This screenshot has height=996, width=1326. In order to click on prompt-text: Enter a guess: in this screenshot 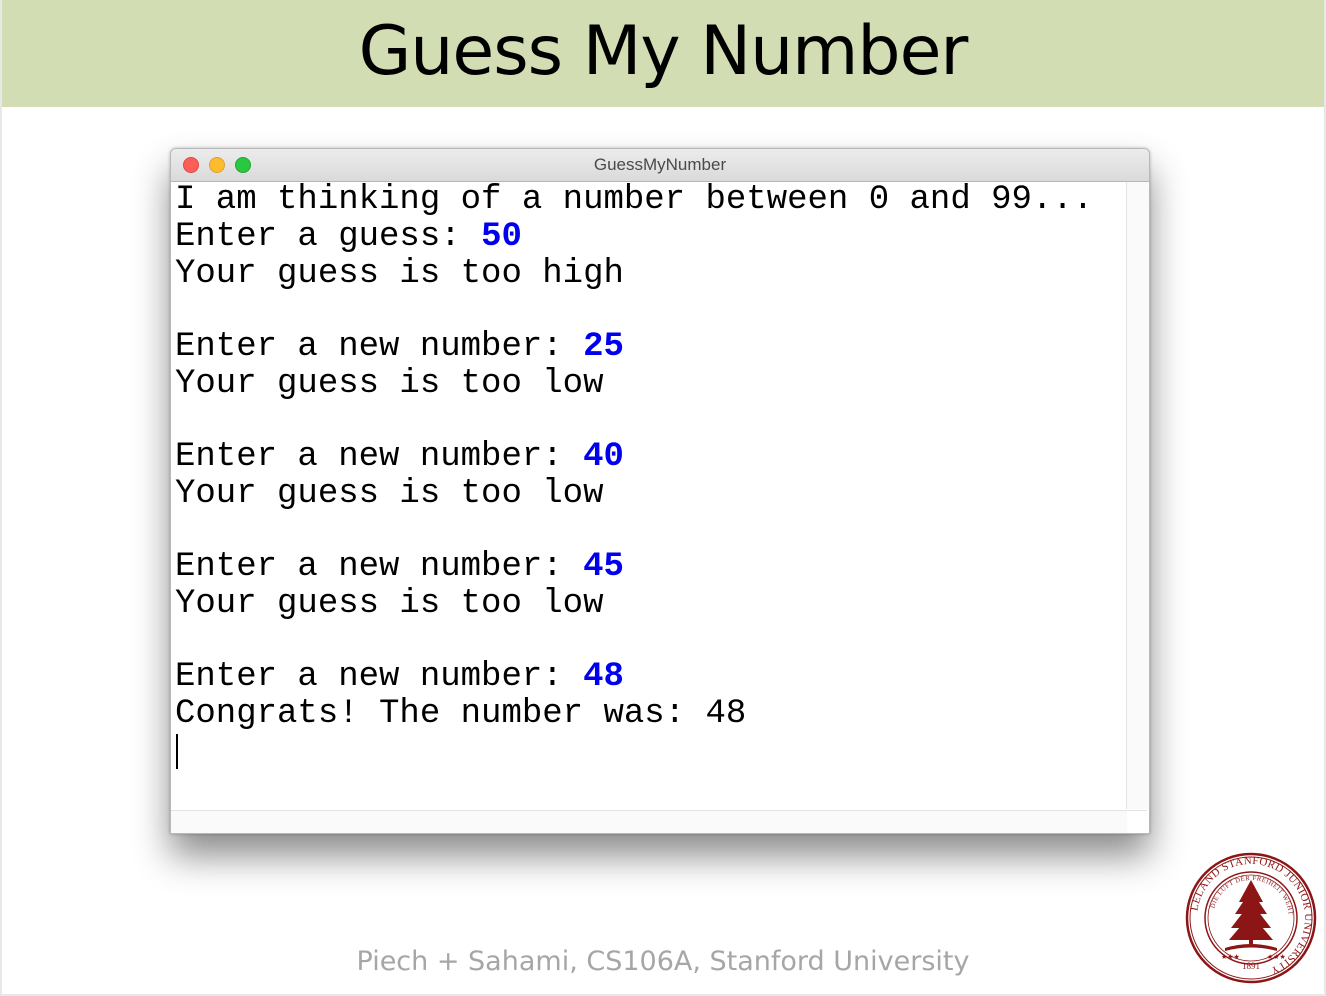, I will do `click(328, 237)`.